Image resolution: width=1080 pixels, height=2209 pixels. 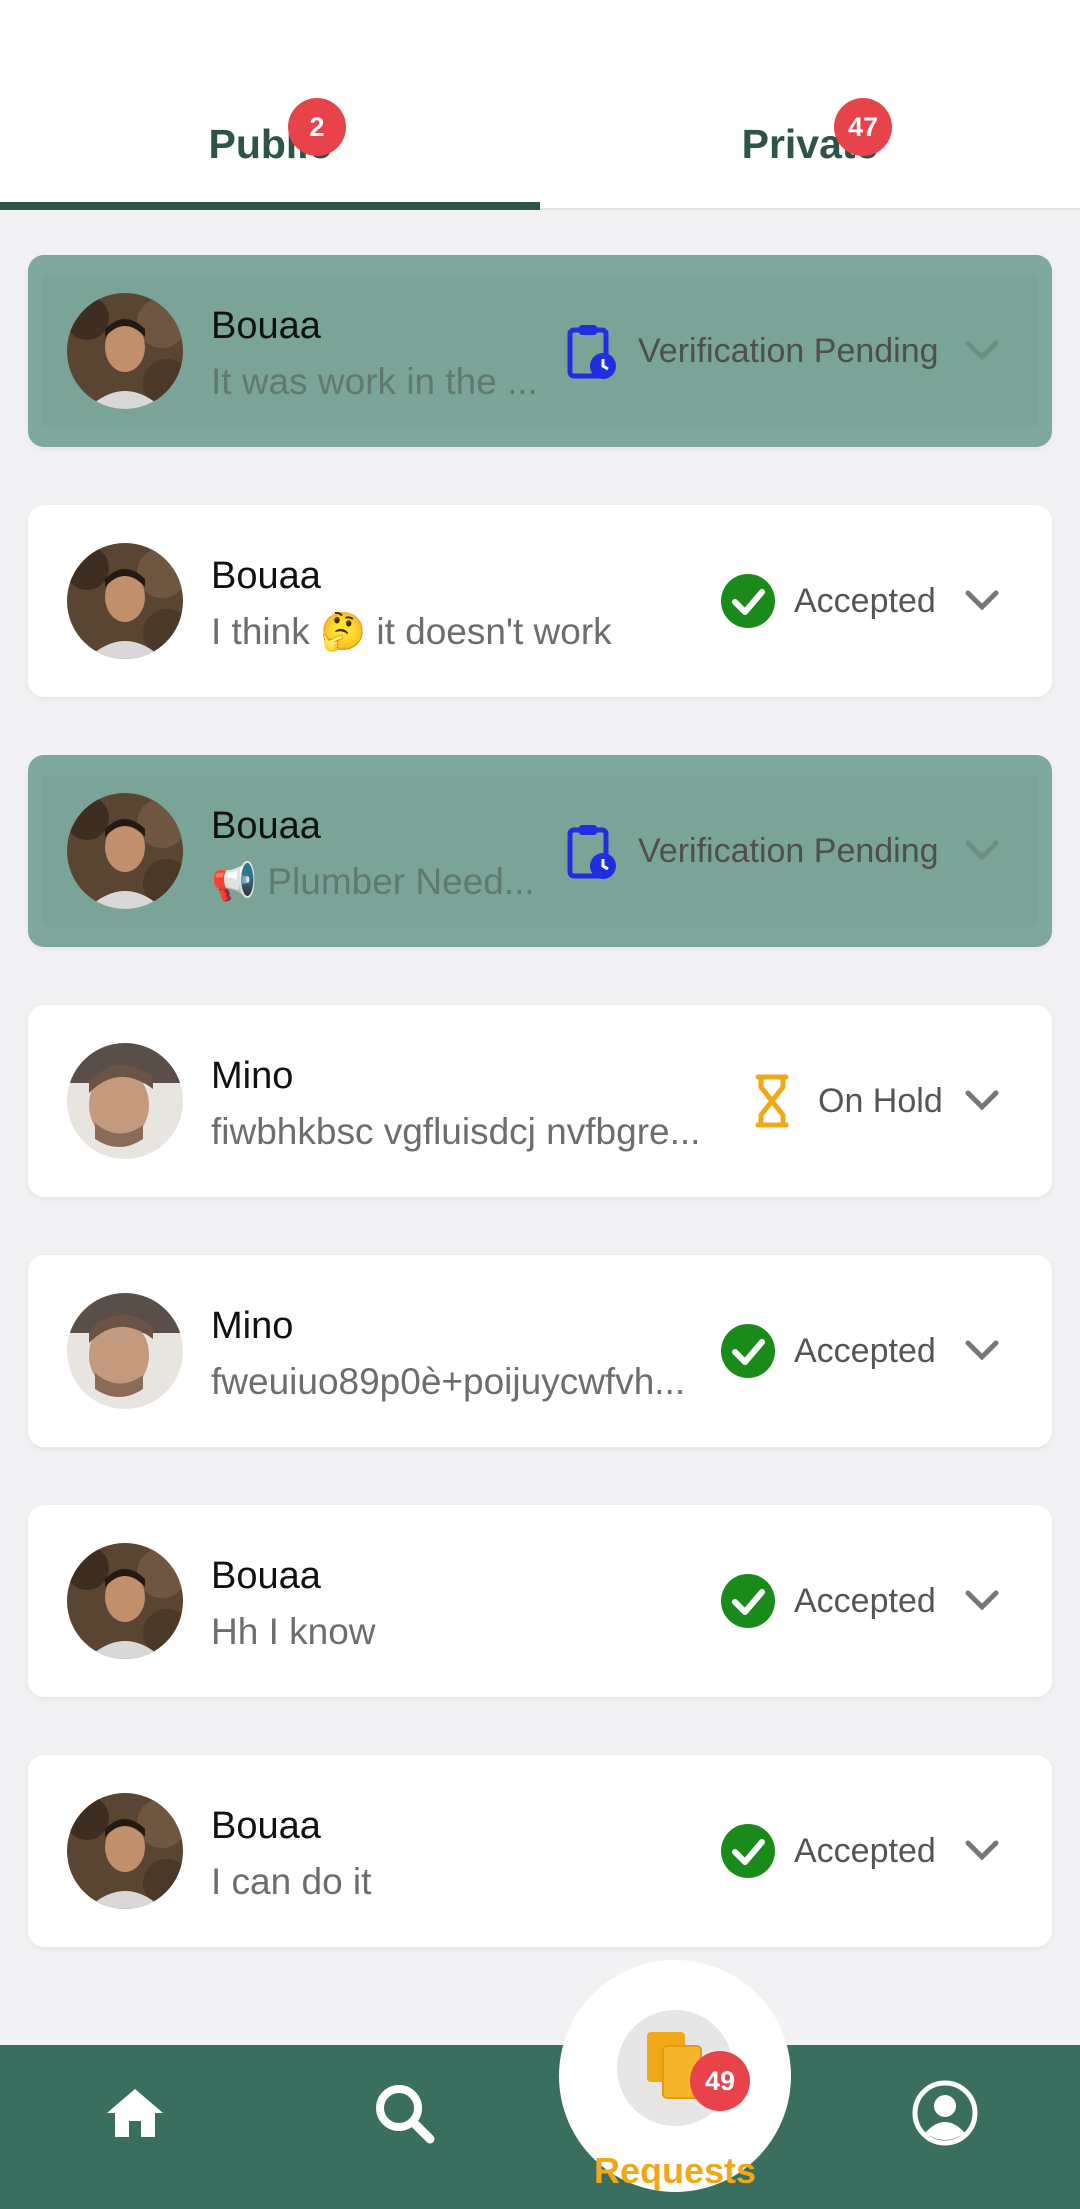 I want to click on nav-search, so click(x=404, y=2115).